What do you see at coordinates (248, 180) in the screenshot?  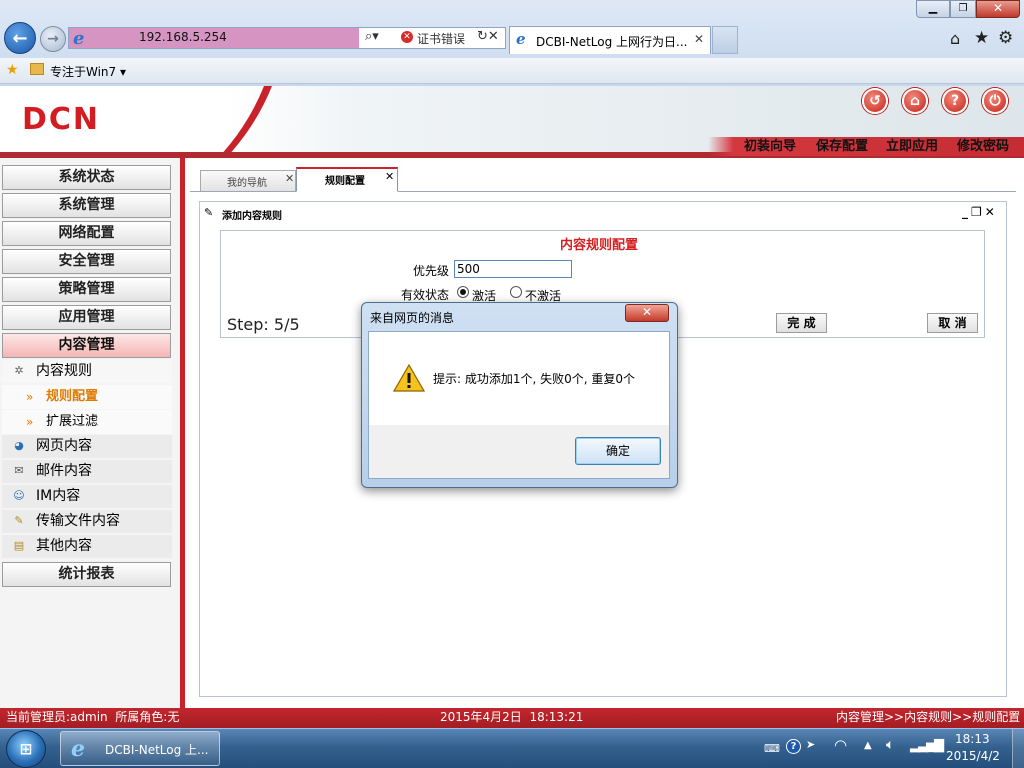 I see `tab-my-navigation: 我的导航 ✕` at bounding box center [248, 180].